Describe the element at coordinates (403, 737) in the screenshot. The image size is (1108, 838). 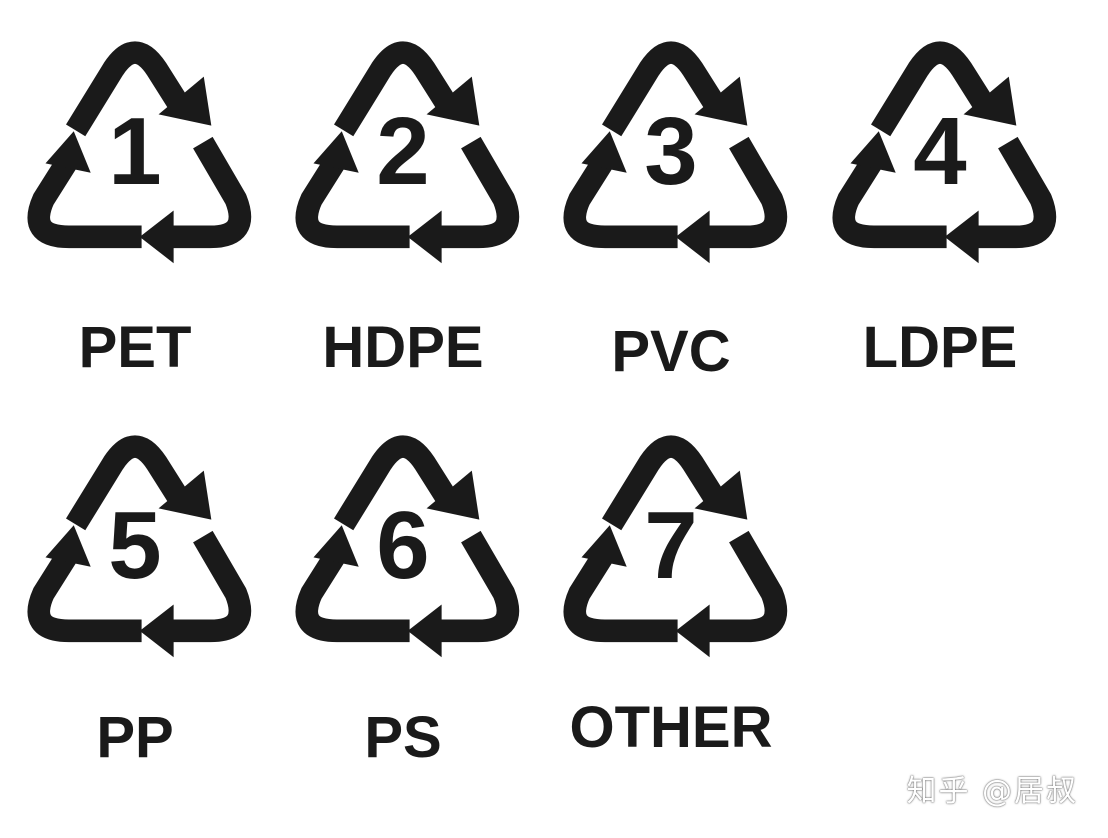
I see `resin-code-label: PS` at that location.